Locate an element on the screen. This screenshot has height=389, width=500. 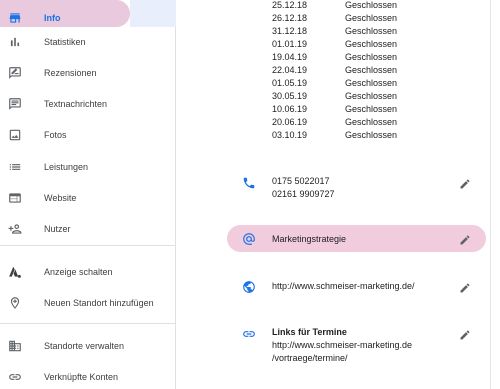
review-icon is located at coordinates (15, 73).